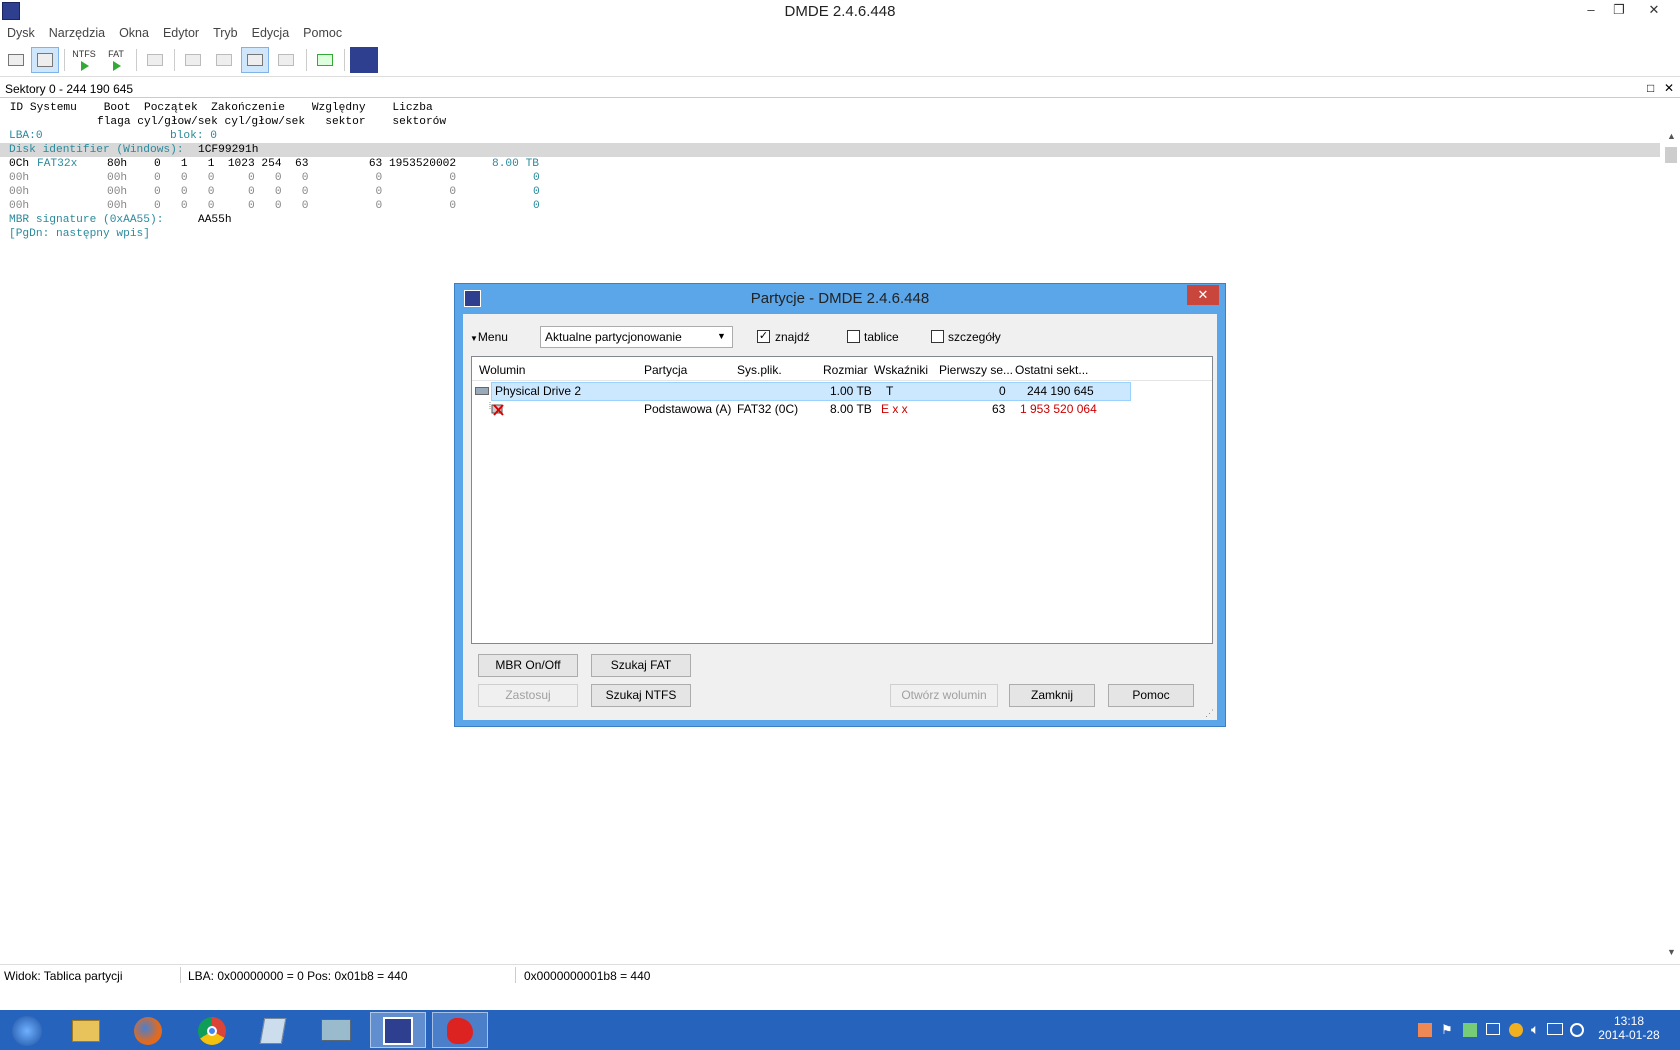 This screenshot has width=1680, height=1050. I want to click on tables-checkbox, so click(853, 336).